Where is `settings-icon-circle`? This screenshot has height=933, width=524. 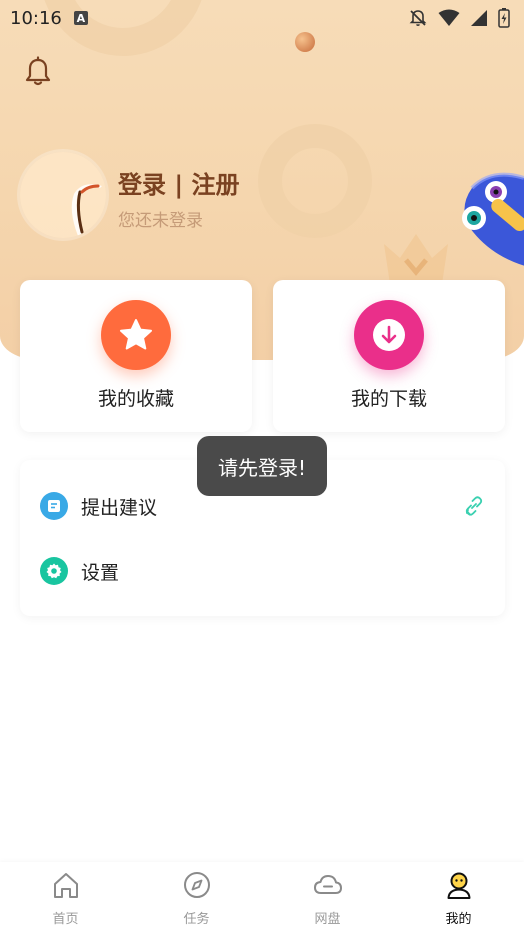
settings-icon-circle is located at coordinates (54, 571).